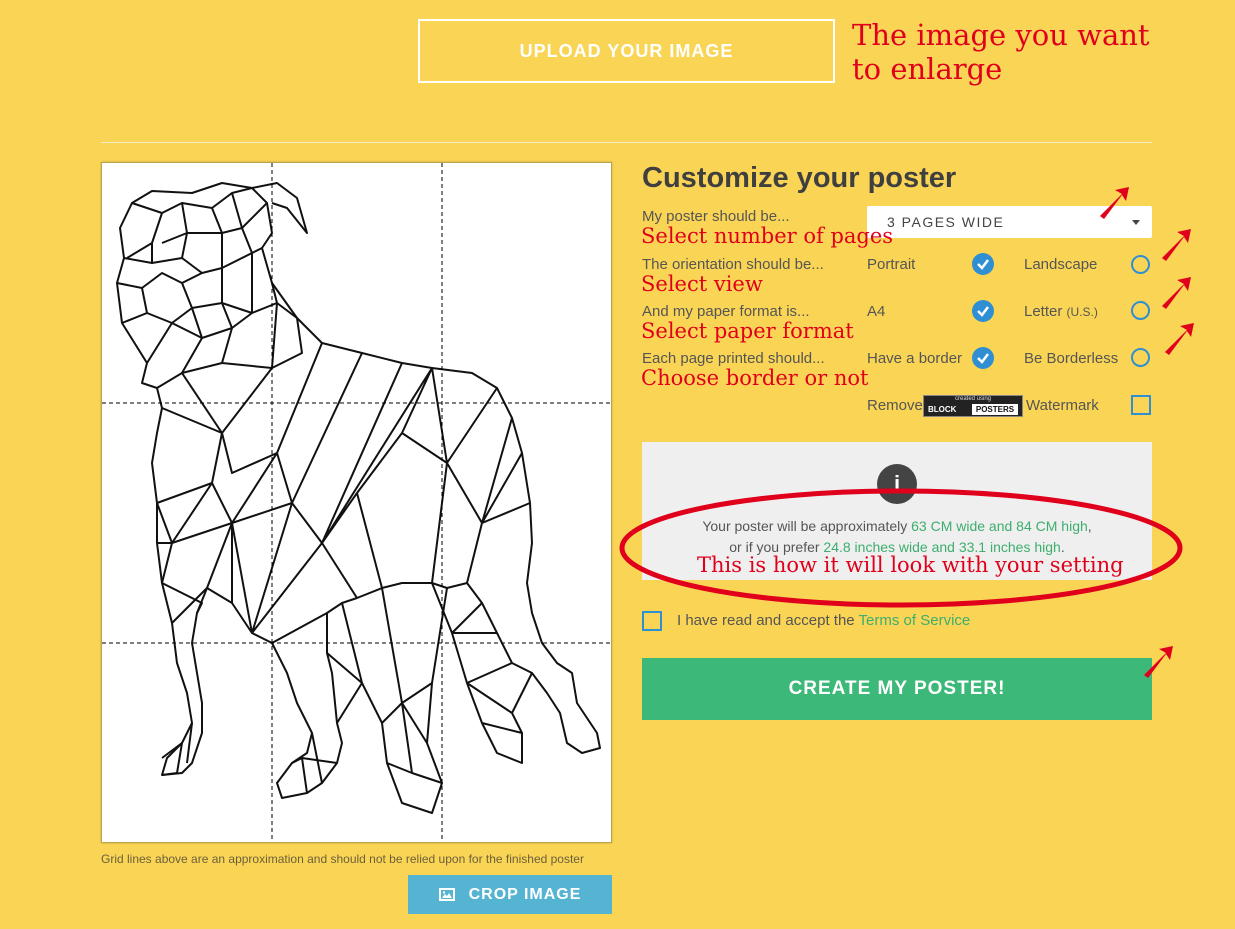 This screenshot has height=929, width=1235. Describe the element at coordinates (973, 399) in the screenshot. I see `badge-top-text: created using` at that location.